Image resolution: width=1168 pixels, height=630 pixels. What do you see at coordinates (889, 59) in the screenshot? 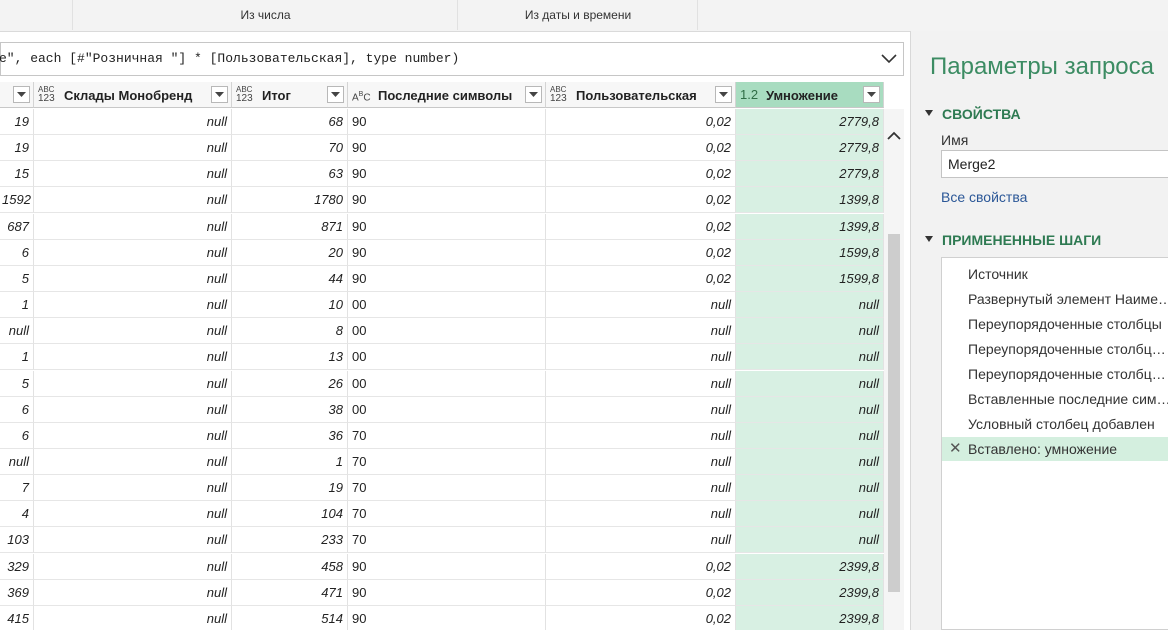
I see `chevron-down-icon` at bounding box center [889, 59].